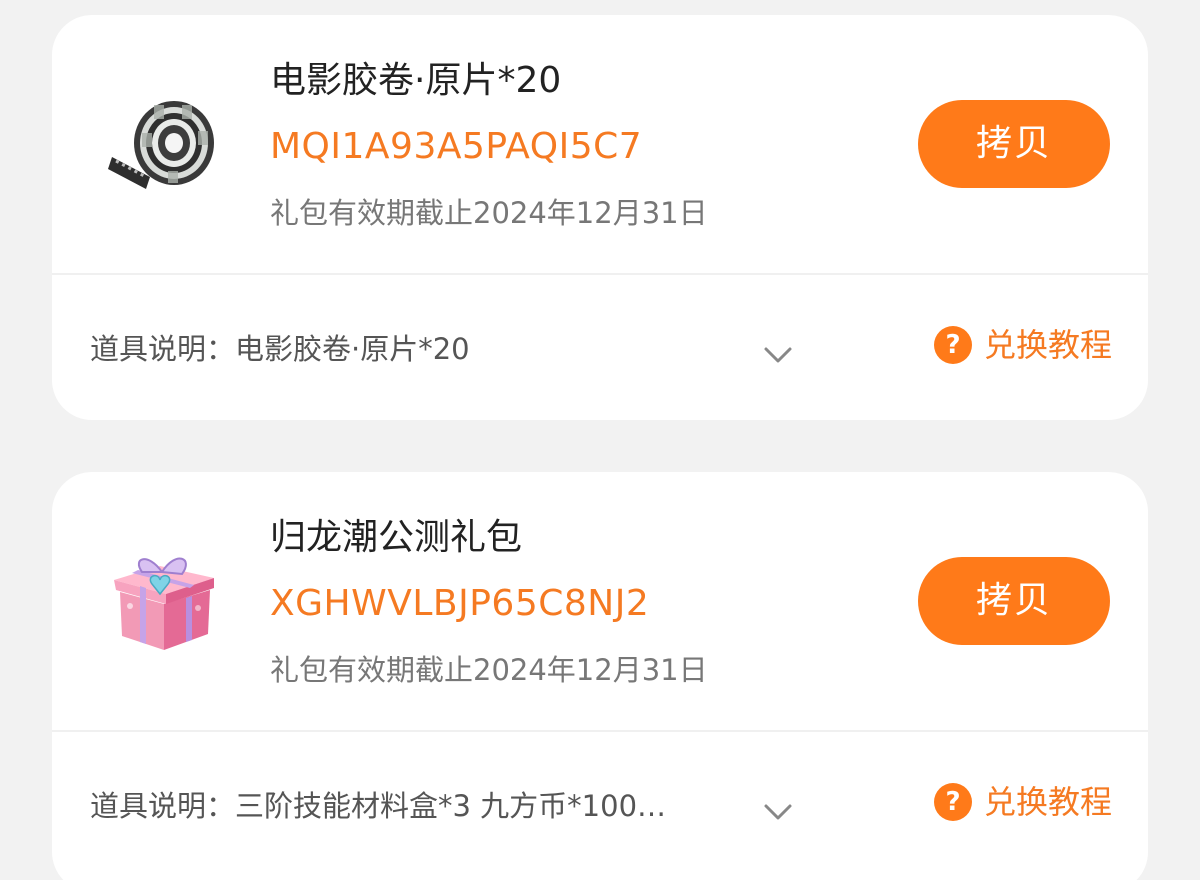 This screenshot has width=1200, height=880. Describe the element at coordinates (460, 603) in the screenshot. I see `gift-code: XGHWVLBJP65C8NJ2` at that location.